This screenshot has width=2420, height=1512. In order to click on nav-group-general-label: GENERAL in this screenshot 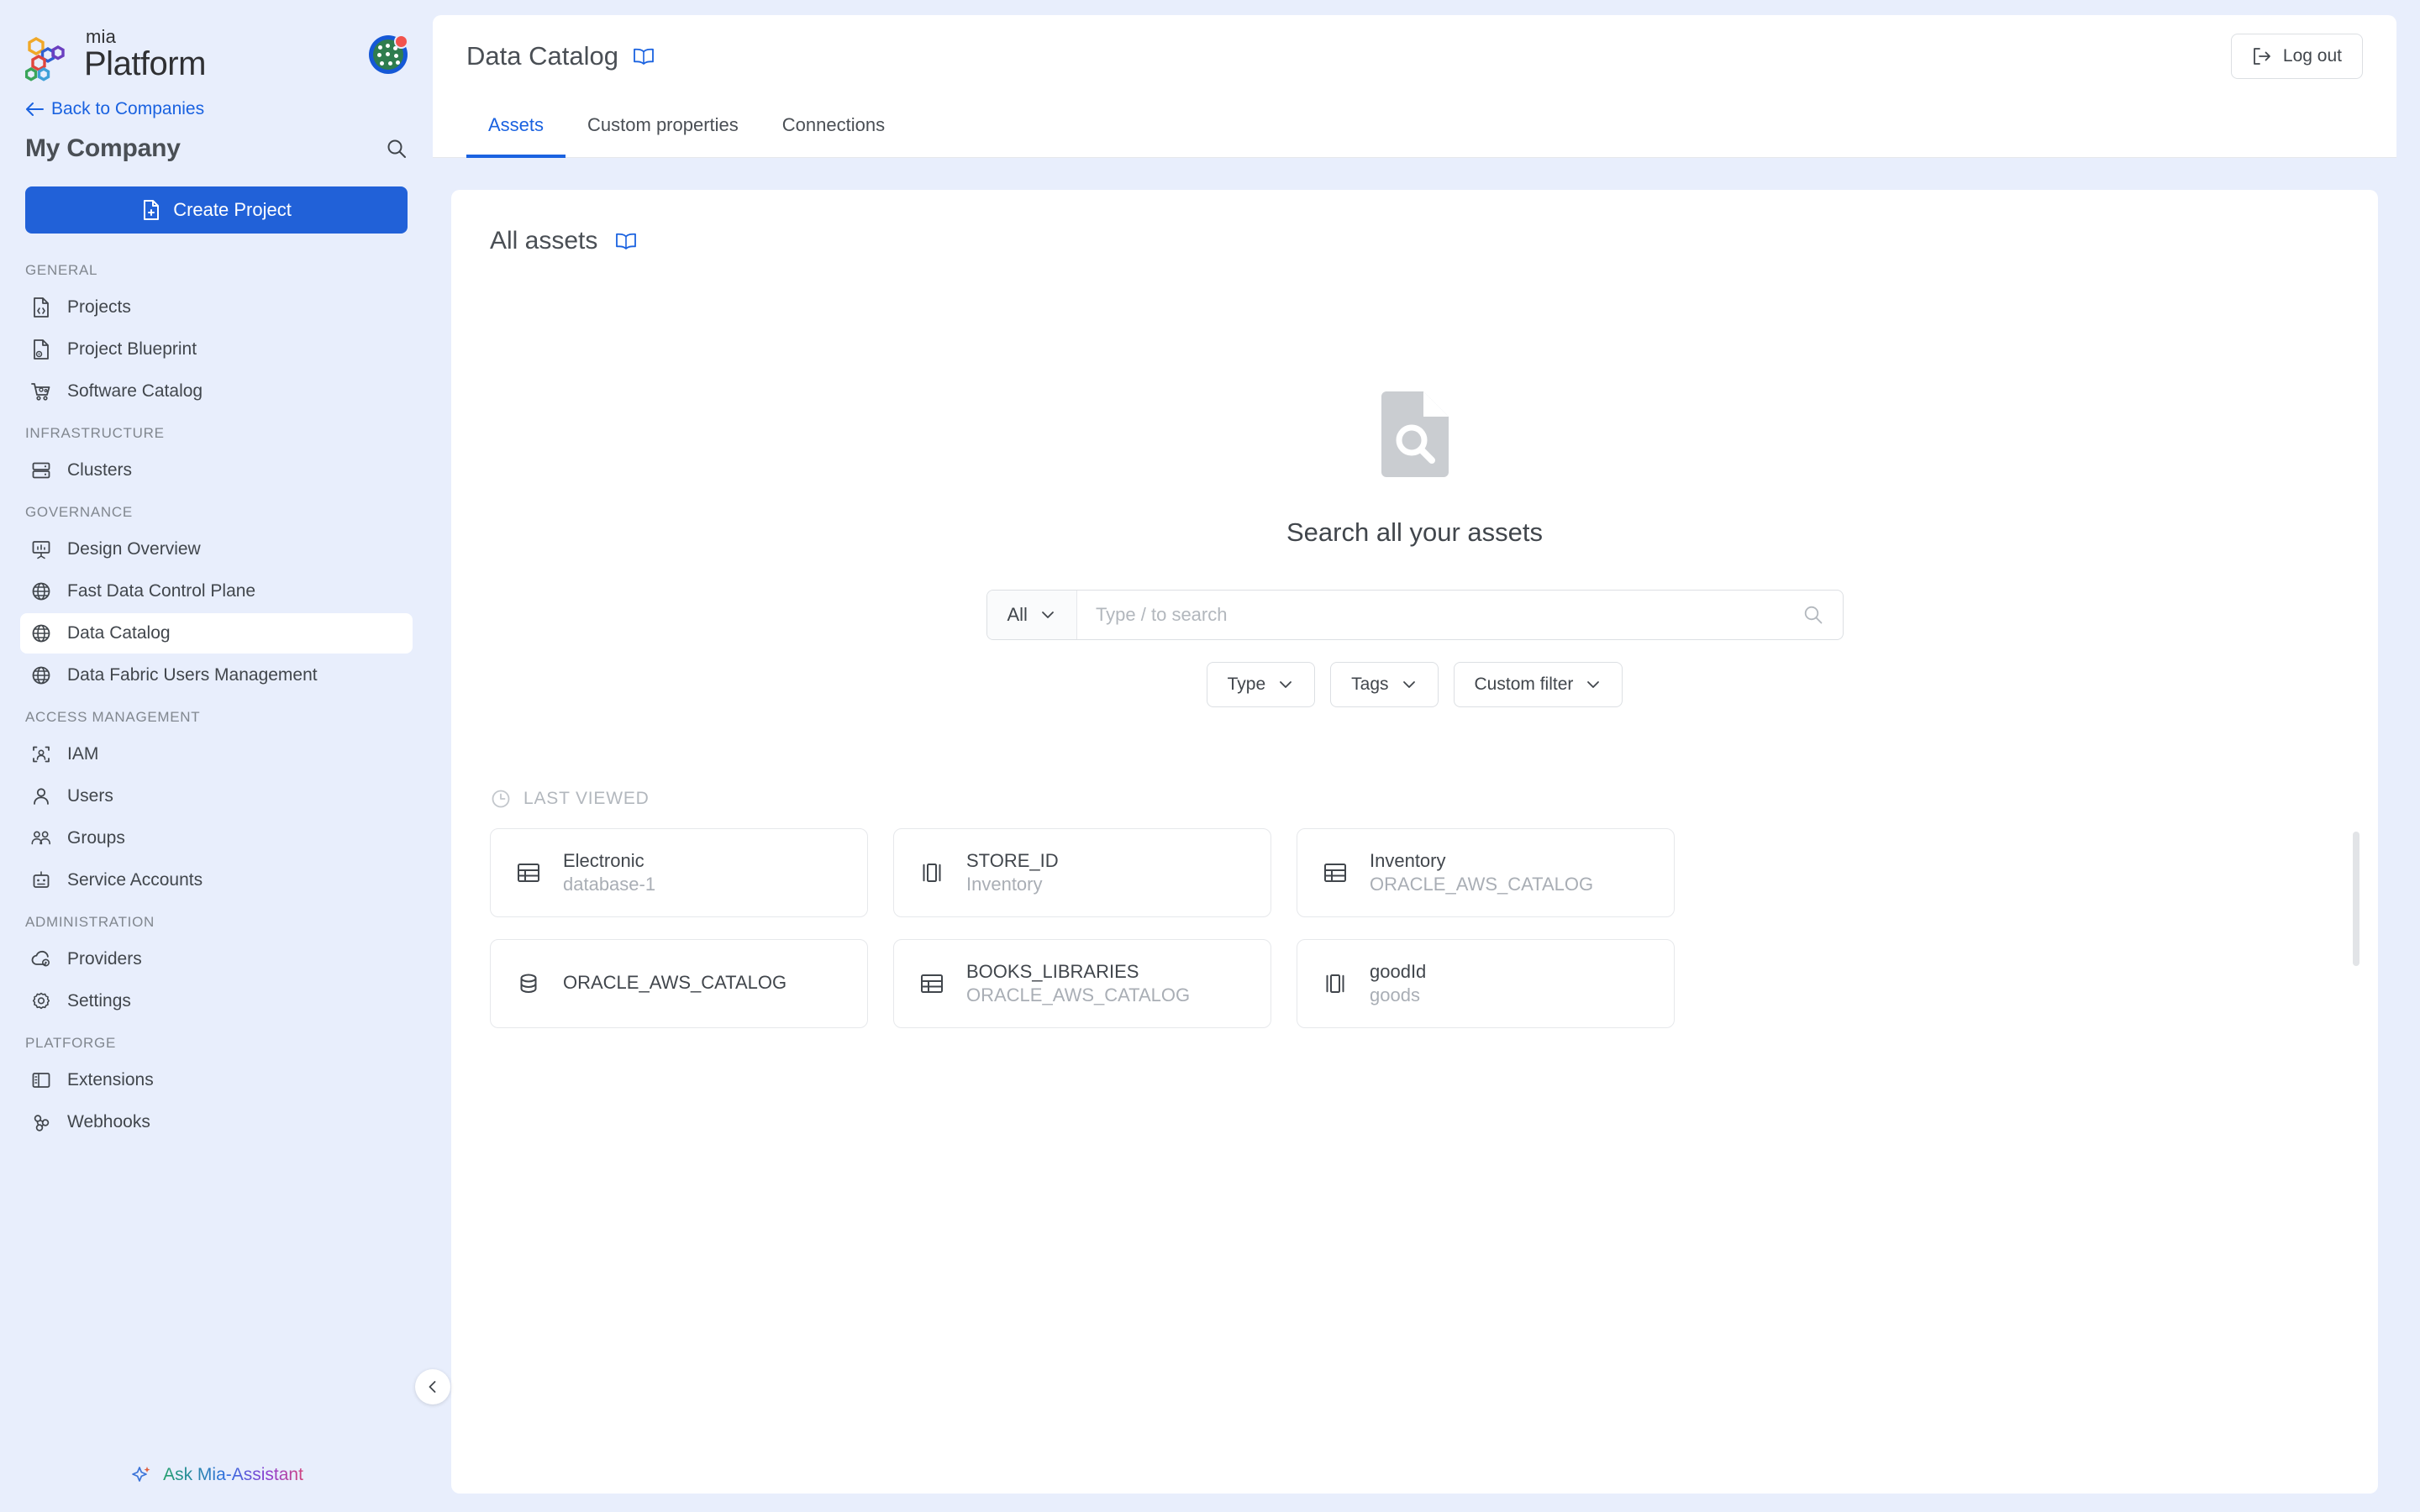, I will do `click(62, 270)`.